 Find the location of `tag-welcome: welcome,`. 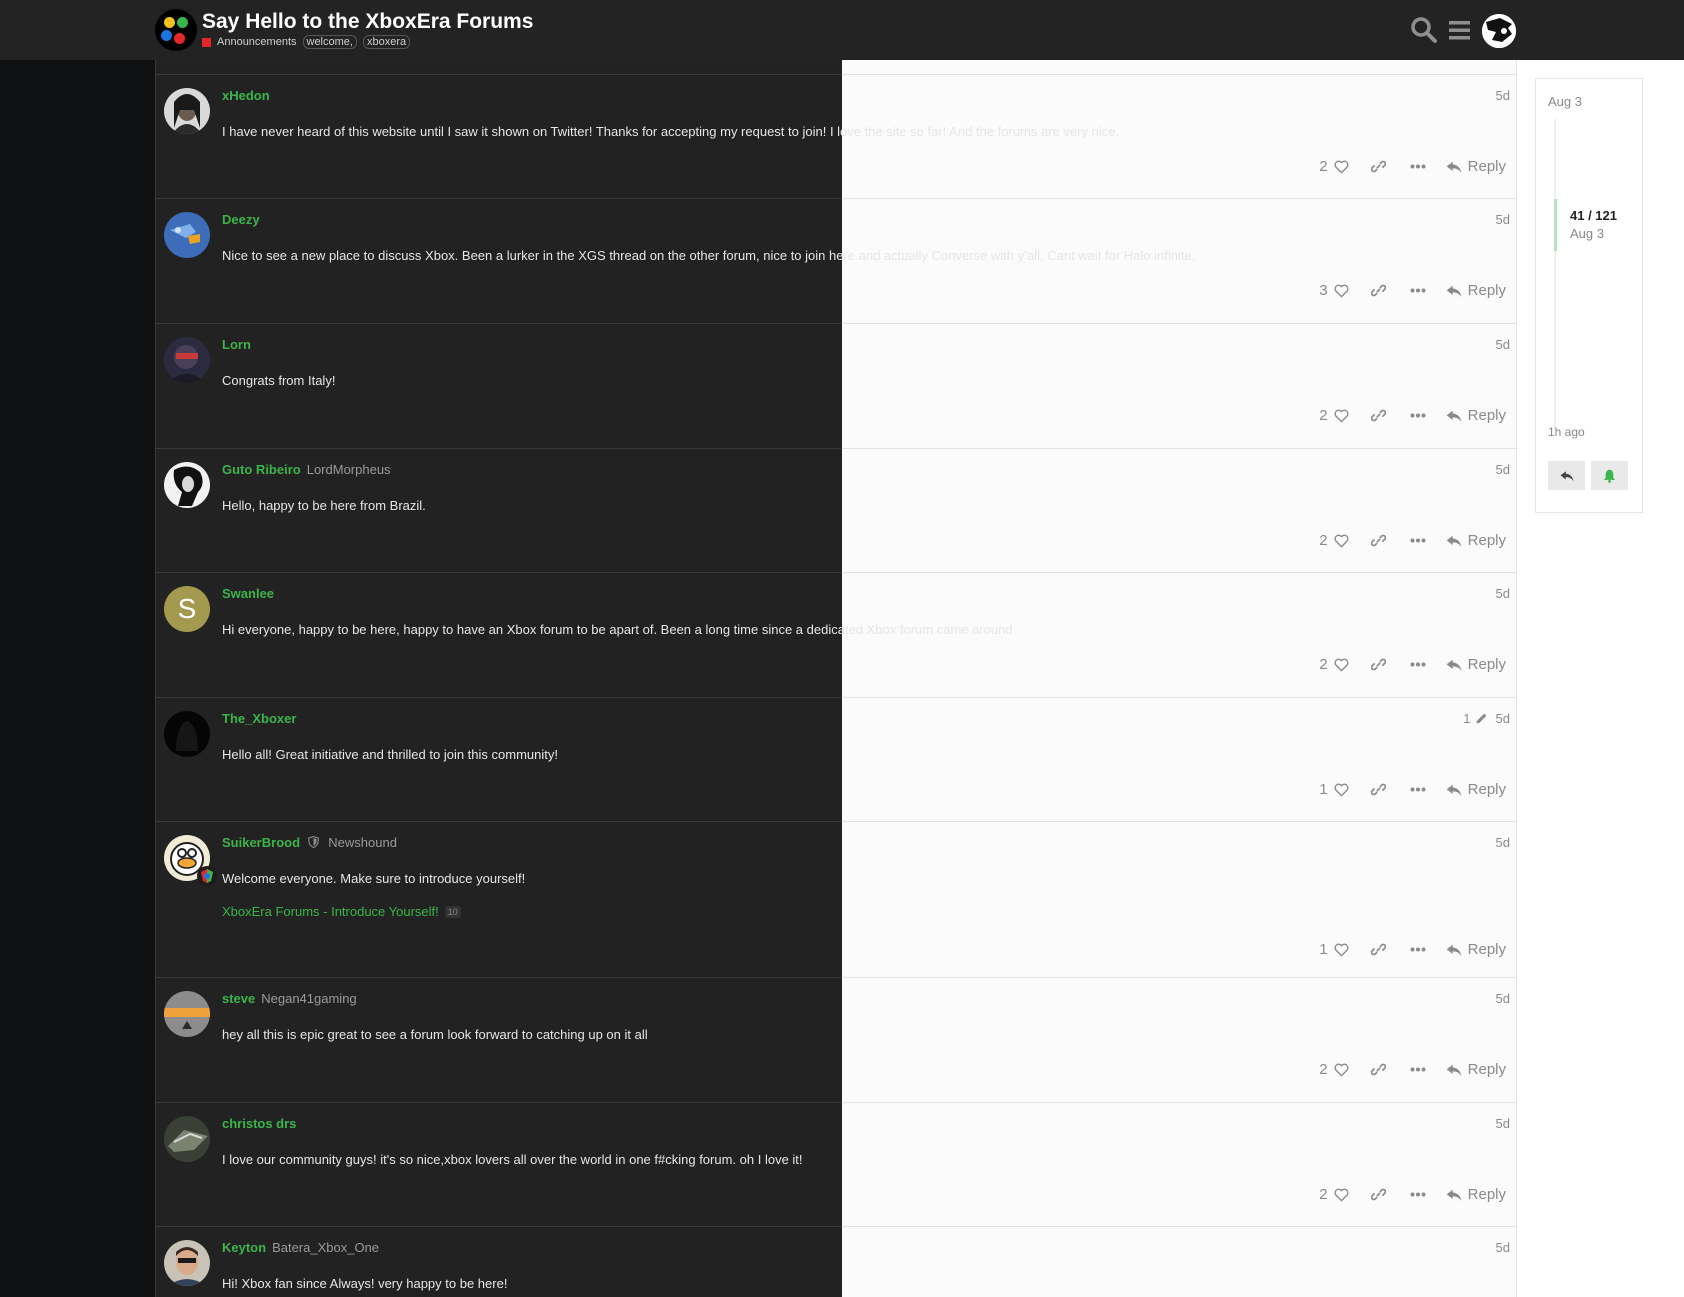

tag-welcome: welcome, is located at coordinates (329, 42).